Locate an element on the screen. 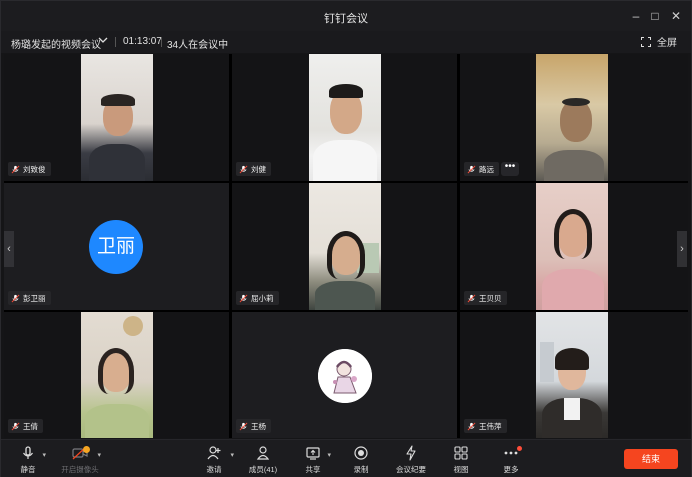 The width and height of the screenshot is (692, 477). title-bar: 钉钉会议 – □ ✕ is located at coordinates (346, 16).